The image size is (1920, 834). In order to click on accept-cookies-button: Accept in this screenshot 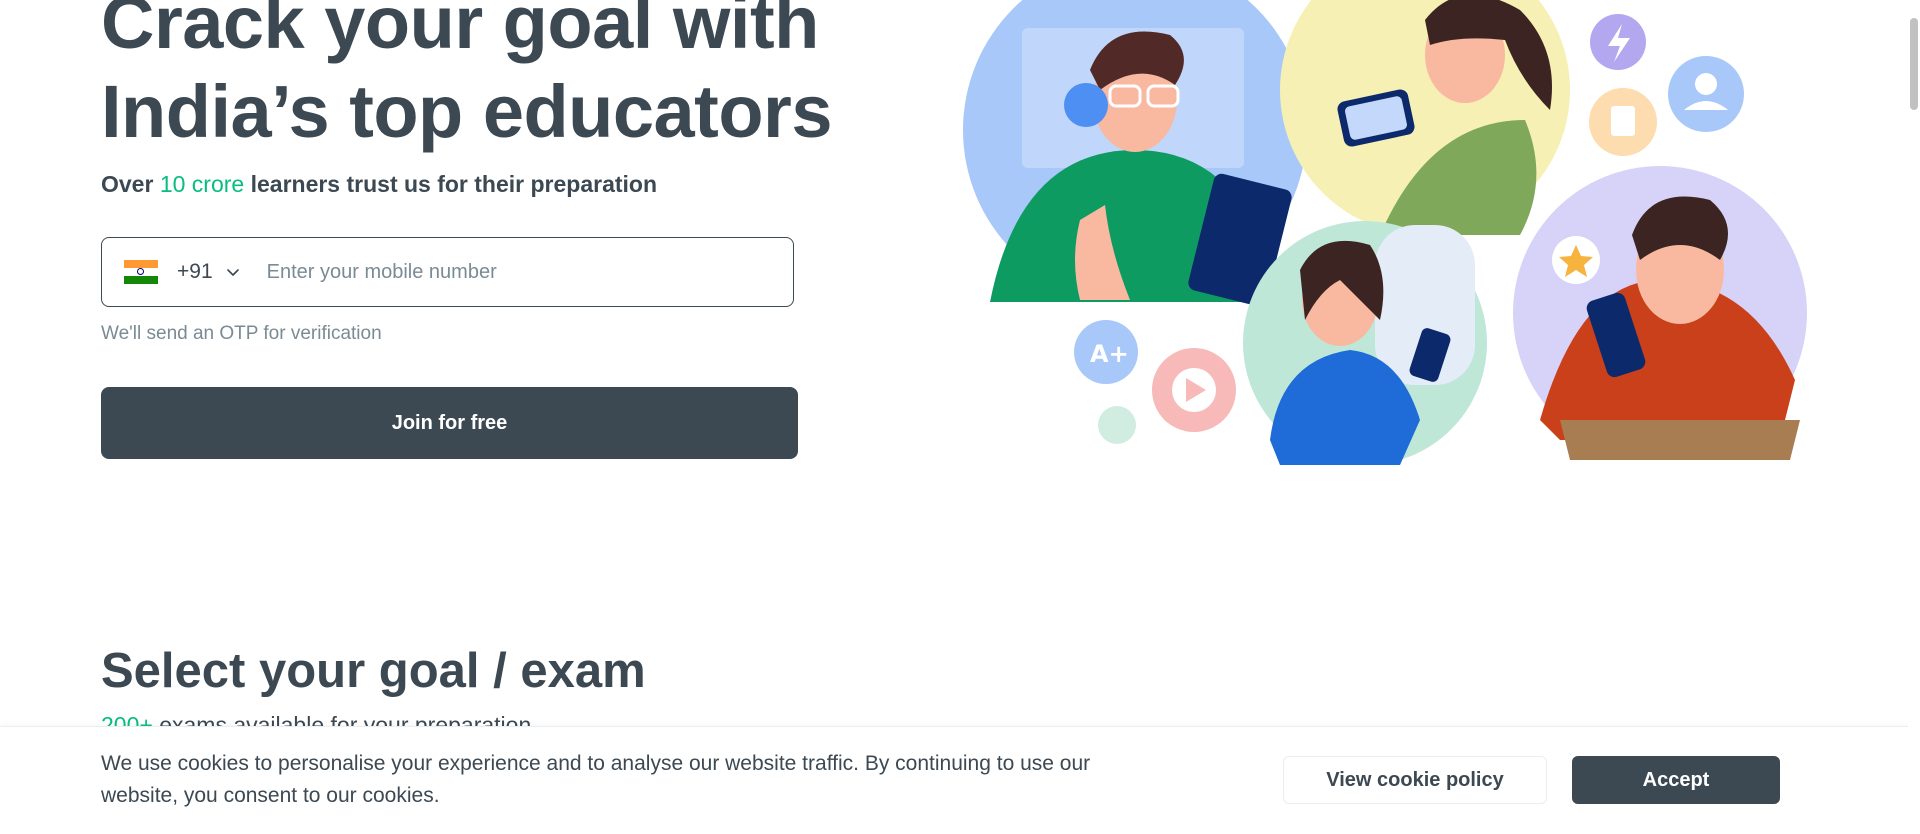, I will do `click(1676, 780)`.